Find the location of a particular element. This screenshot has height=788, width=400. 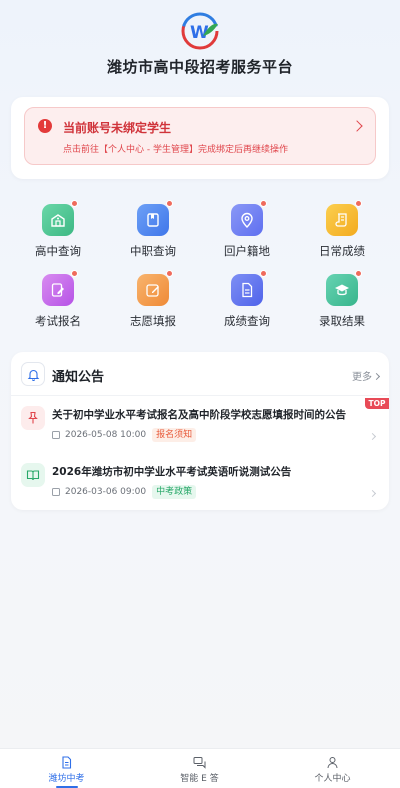

tab-label: 潍坊中考 is located at coordinates (66, 779).